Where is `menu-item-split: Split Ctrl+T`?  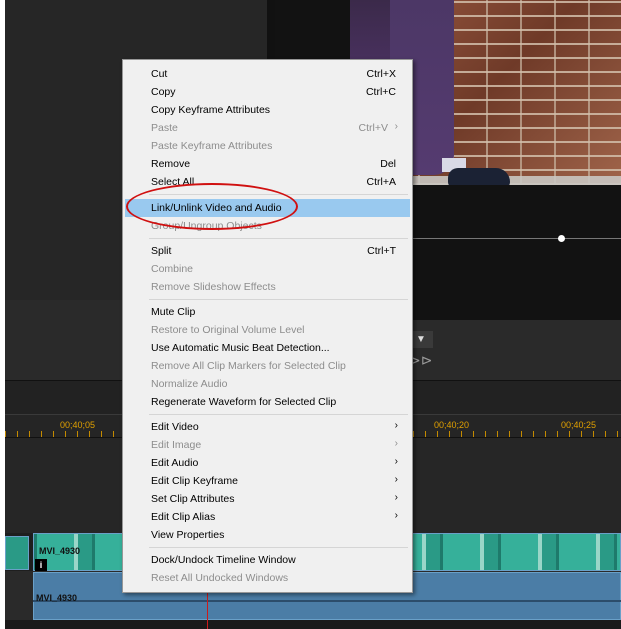
menu-item-split: Split Ctrl+T is located at coordinates (267, 251).